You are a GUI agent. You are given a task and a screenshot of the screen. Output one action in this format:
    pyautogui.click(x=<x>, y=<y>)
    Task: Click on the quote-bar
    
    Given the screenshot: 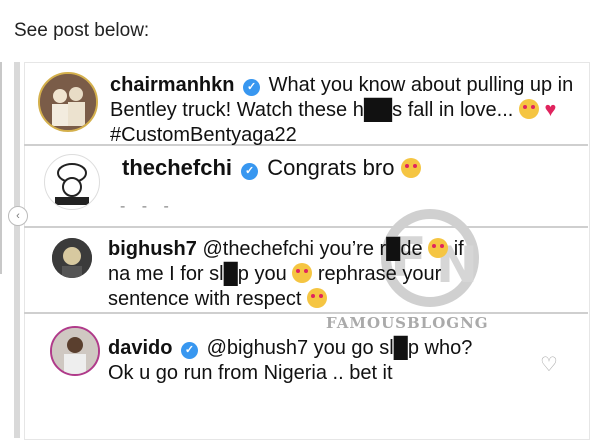 What is the action you would take?
    pyautogui.click(x=17, y=250)
    